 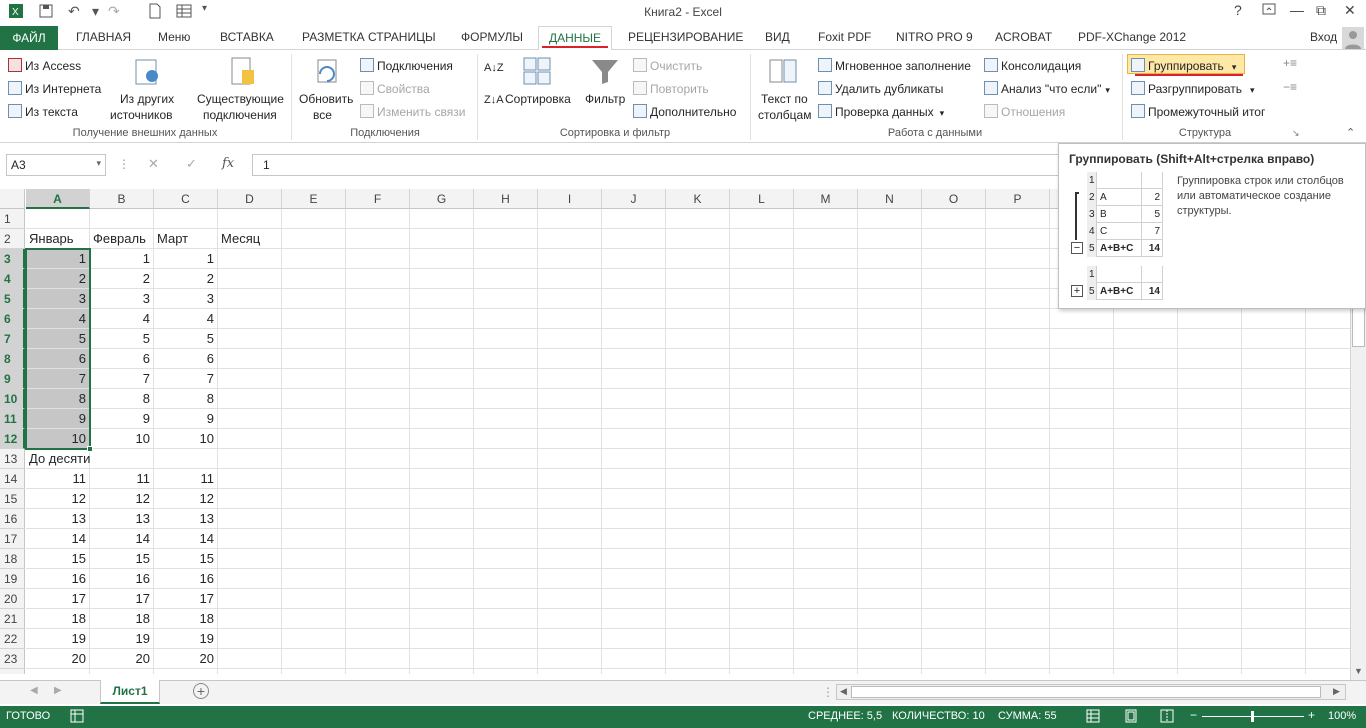 I want to click on cell-i24, so click(x=570, y=671).